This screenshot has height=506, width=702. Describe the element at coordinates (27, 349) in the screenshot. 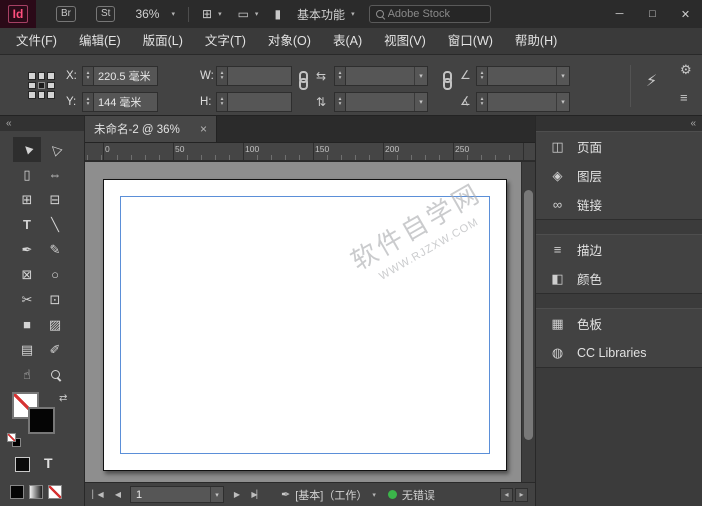

I see `note-tool: ▤` at that location.